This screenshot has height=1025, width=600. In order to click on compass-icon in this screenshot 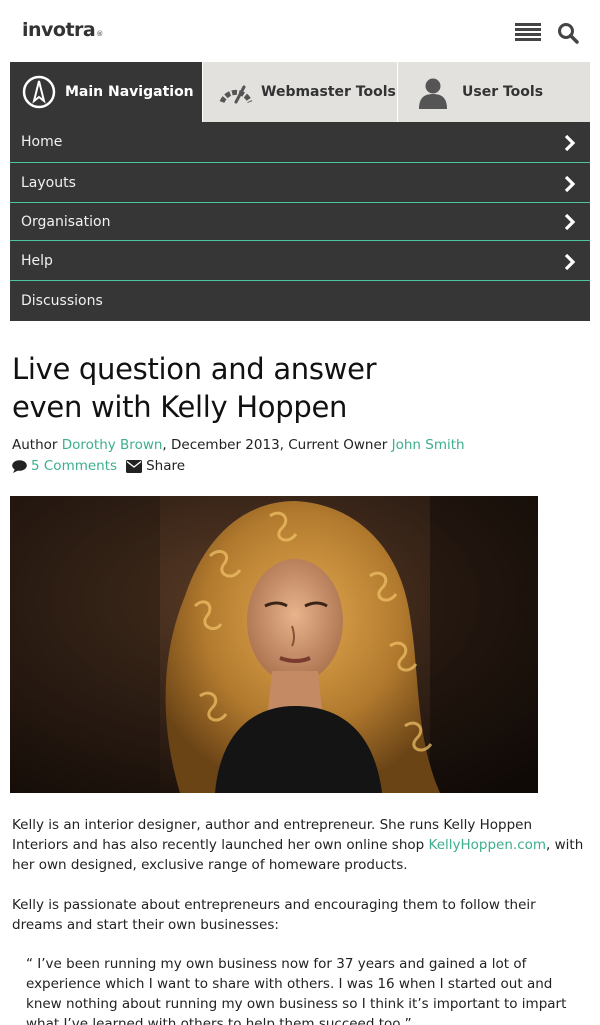, I will do `click(39, 92)`.